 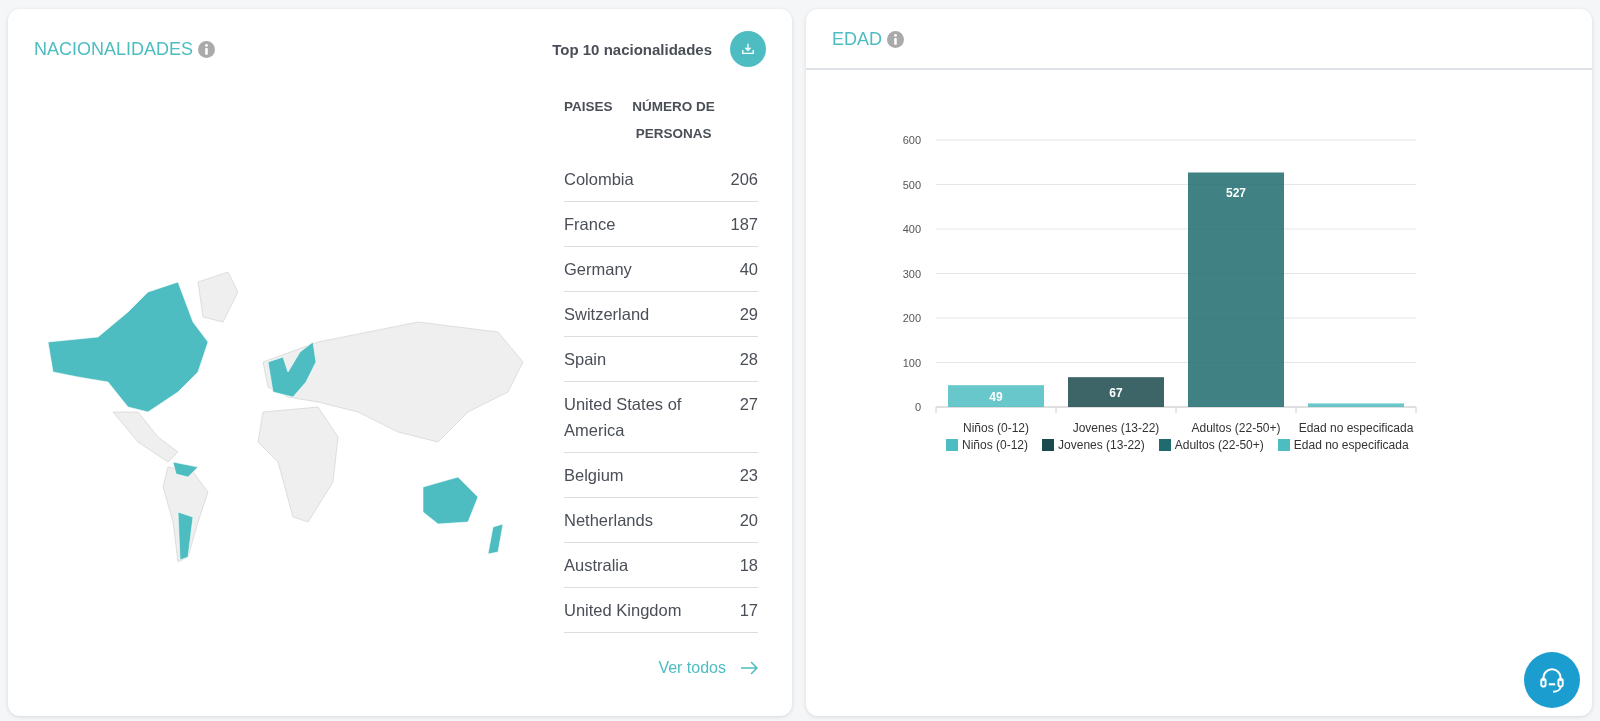 I want to click on support-chat-button, so click(x=1552, y=680).